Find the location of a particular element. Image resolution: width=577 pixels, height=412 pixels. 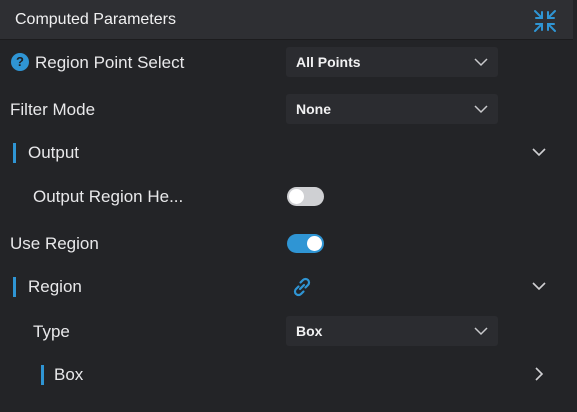

use-region-toggle is located at coordinates (305, 243).